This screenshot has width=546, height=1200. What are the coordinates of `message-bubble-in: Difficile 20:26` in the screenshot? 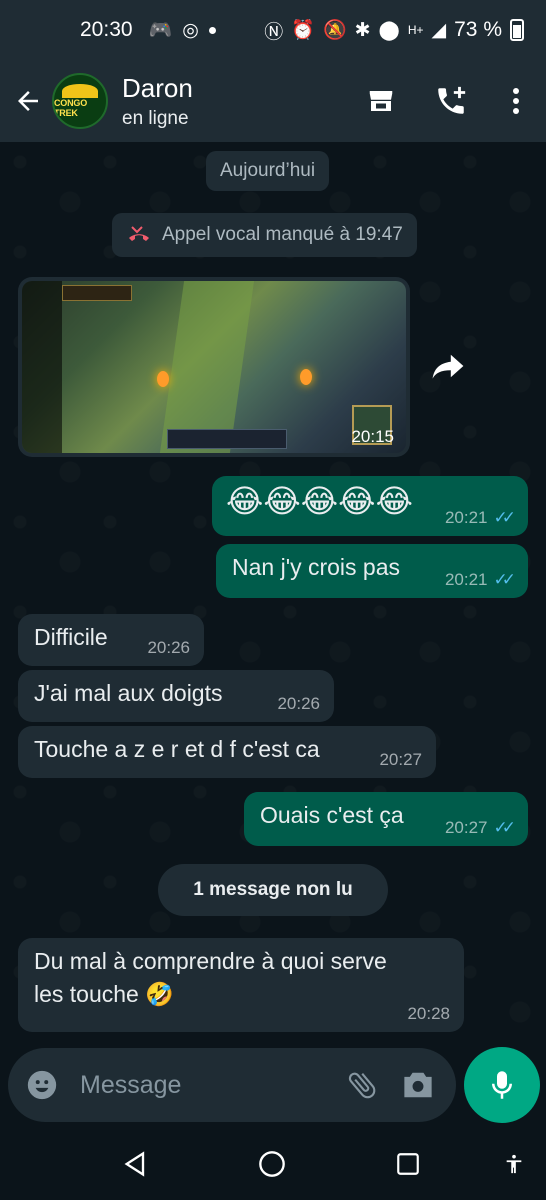 It's located at (111, 640).